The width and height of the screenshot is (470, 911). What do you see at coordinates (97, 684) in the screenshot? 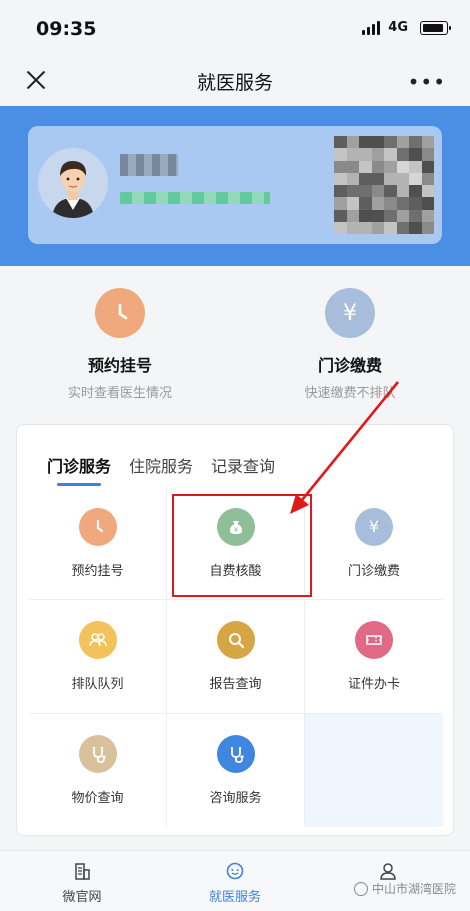
I see `service-label: 排队队列` at bounding box center [97, 684].